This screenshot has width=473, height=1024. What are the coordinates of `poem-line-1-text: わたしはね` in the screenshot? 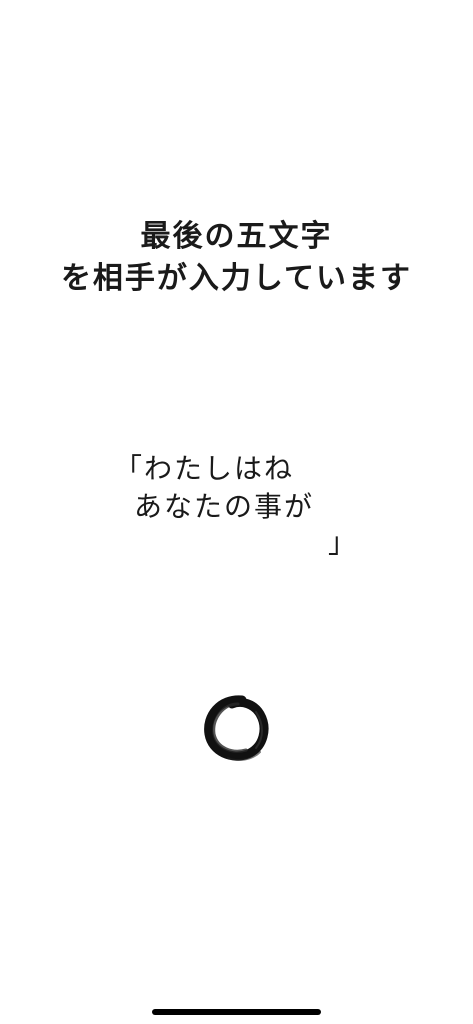 It's located at (219, 468).